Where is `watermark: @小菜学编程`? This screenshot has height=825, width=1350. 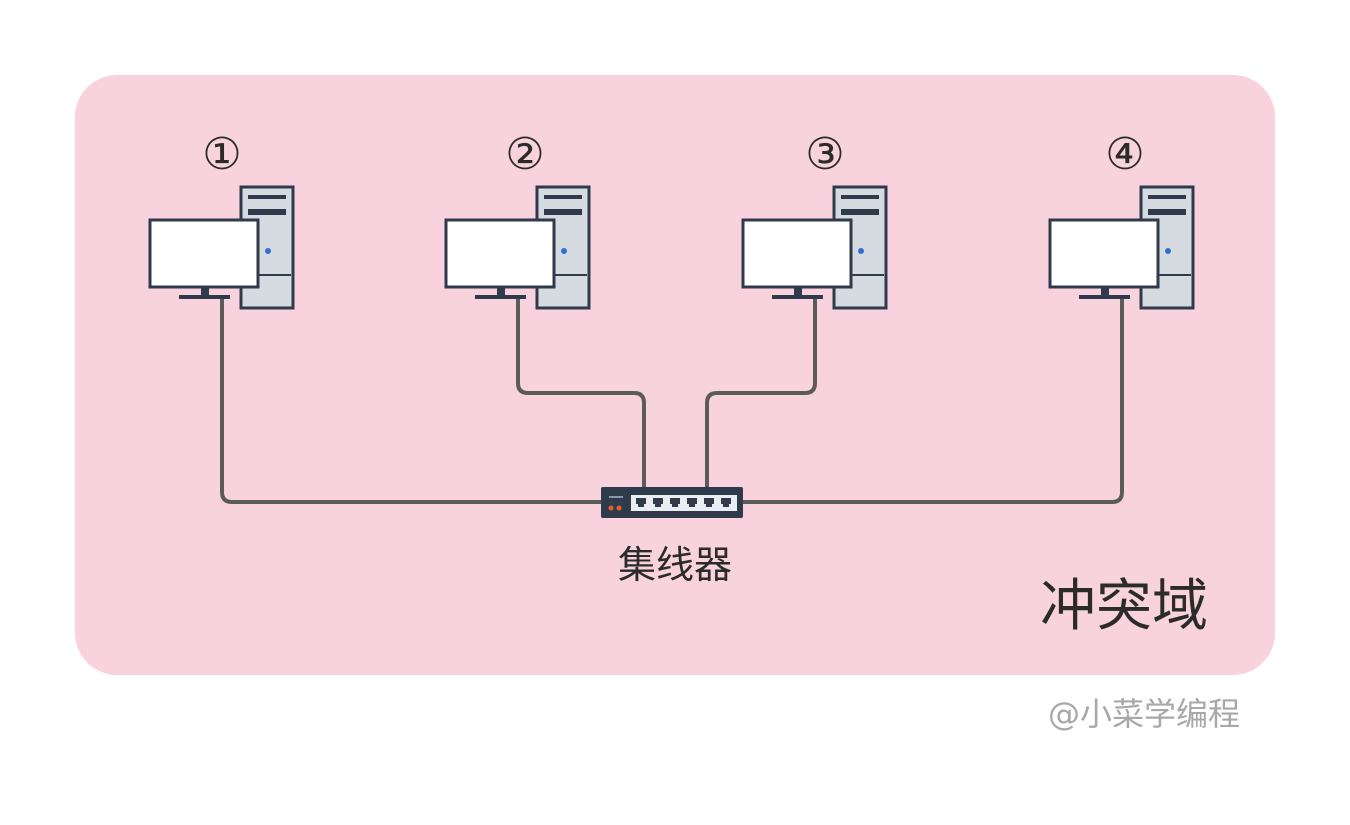
watermark: @小菜学编程 is located at coordinates (1144, 714).